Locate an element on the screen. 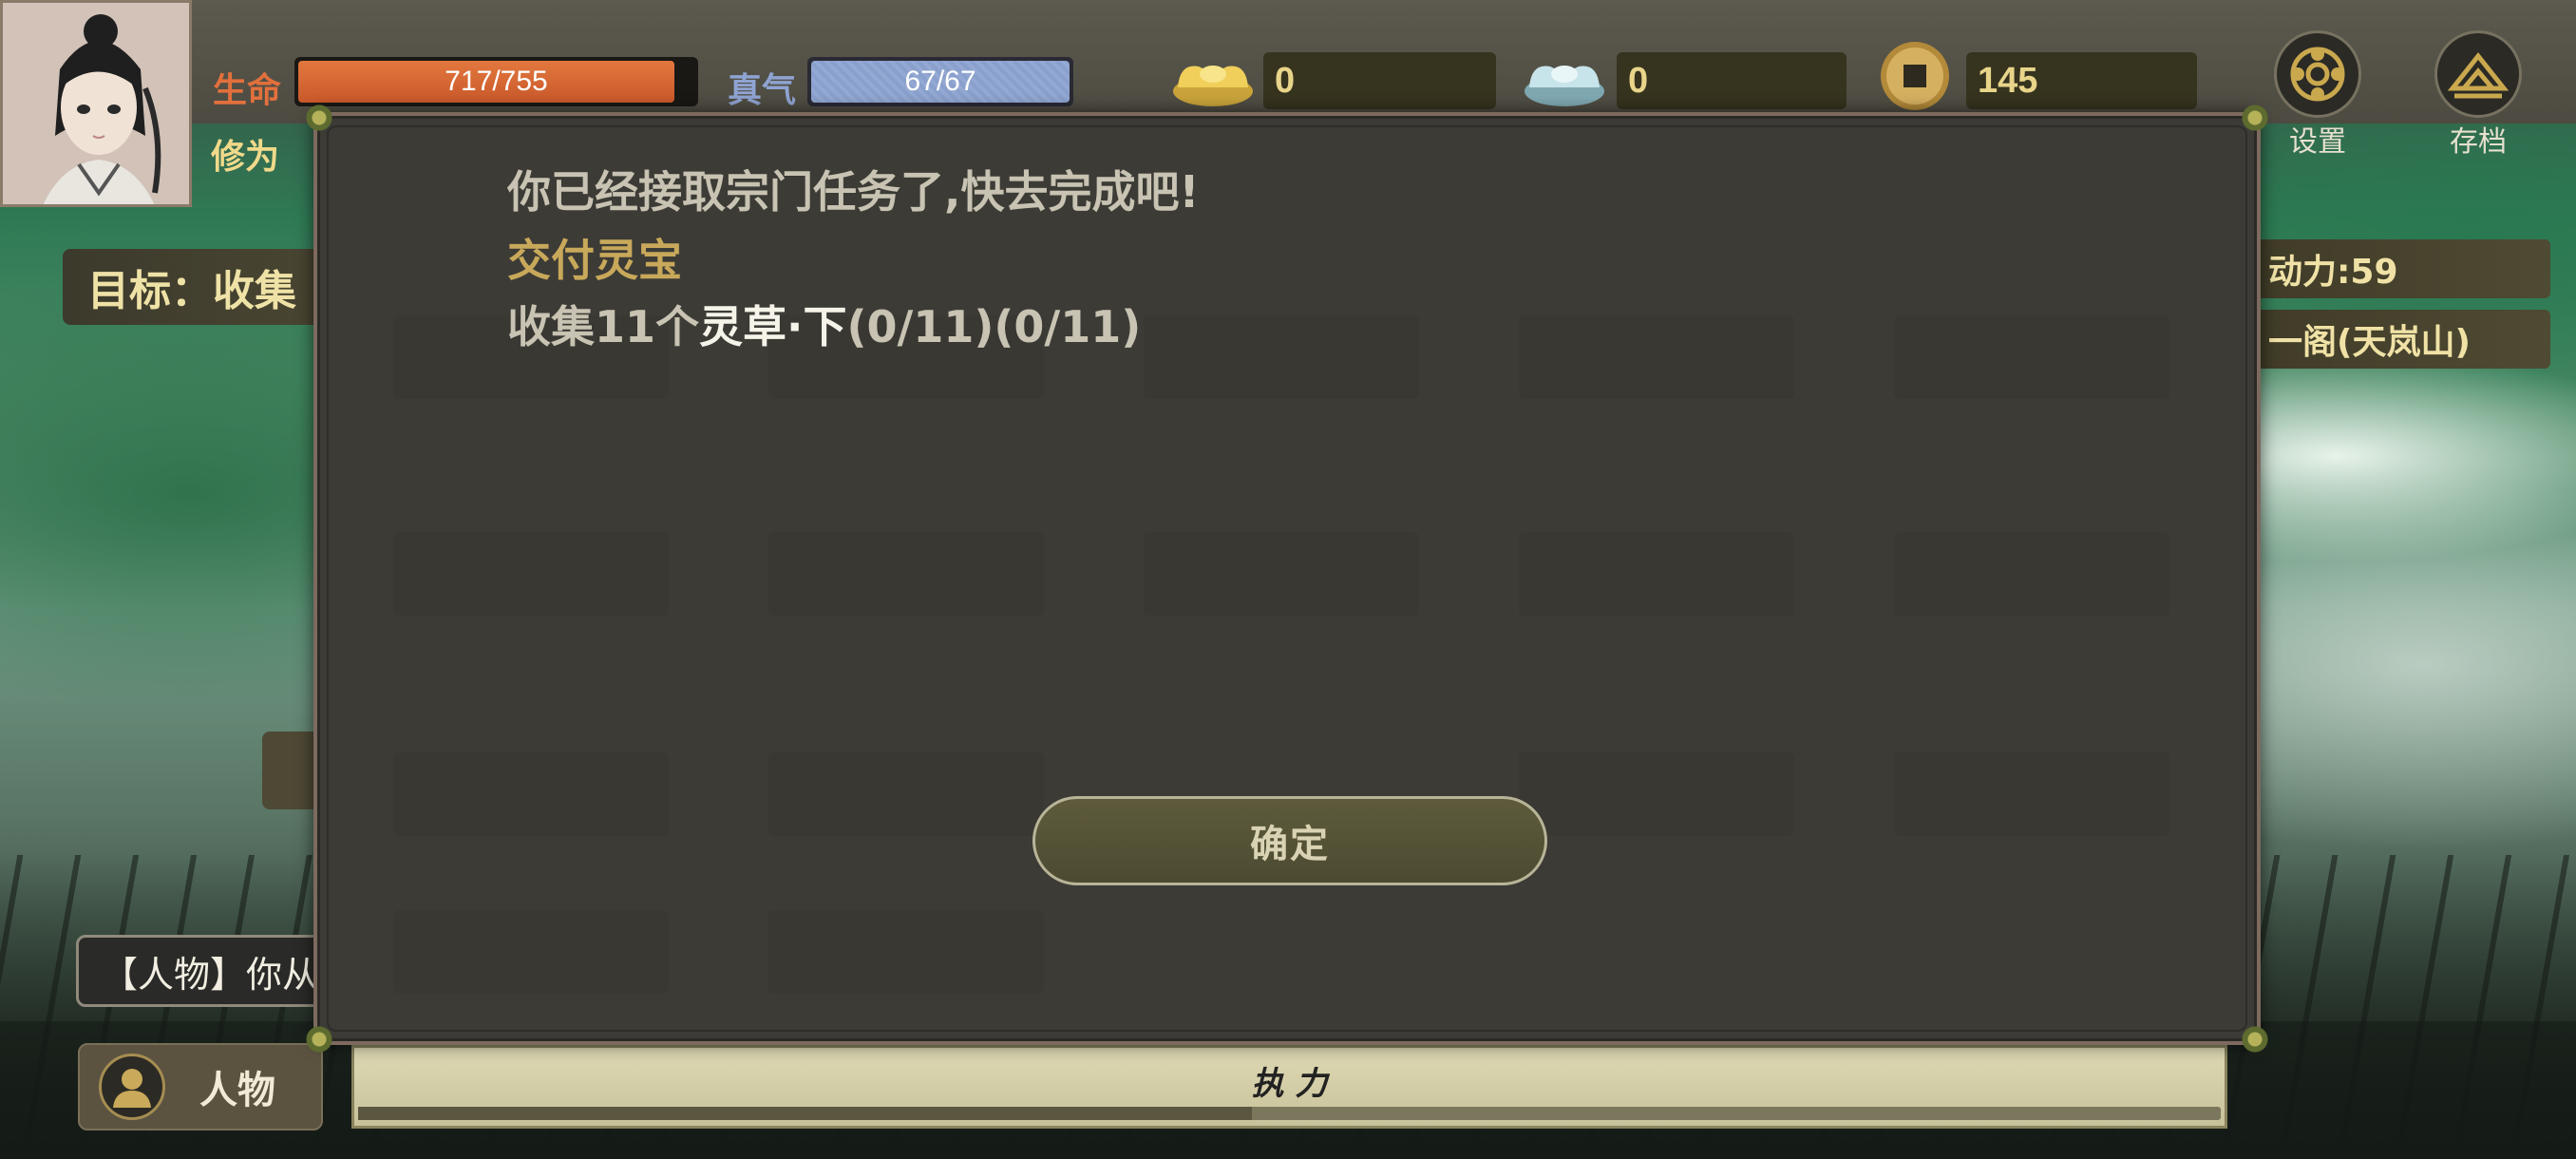 The height and width of the screenshot is (1159, 2576). portrait-avatar-icon is located at coordinates (96, 103).